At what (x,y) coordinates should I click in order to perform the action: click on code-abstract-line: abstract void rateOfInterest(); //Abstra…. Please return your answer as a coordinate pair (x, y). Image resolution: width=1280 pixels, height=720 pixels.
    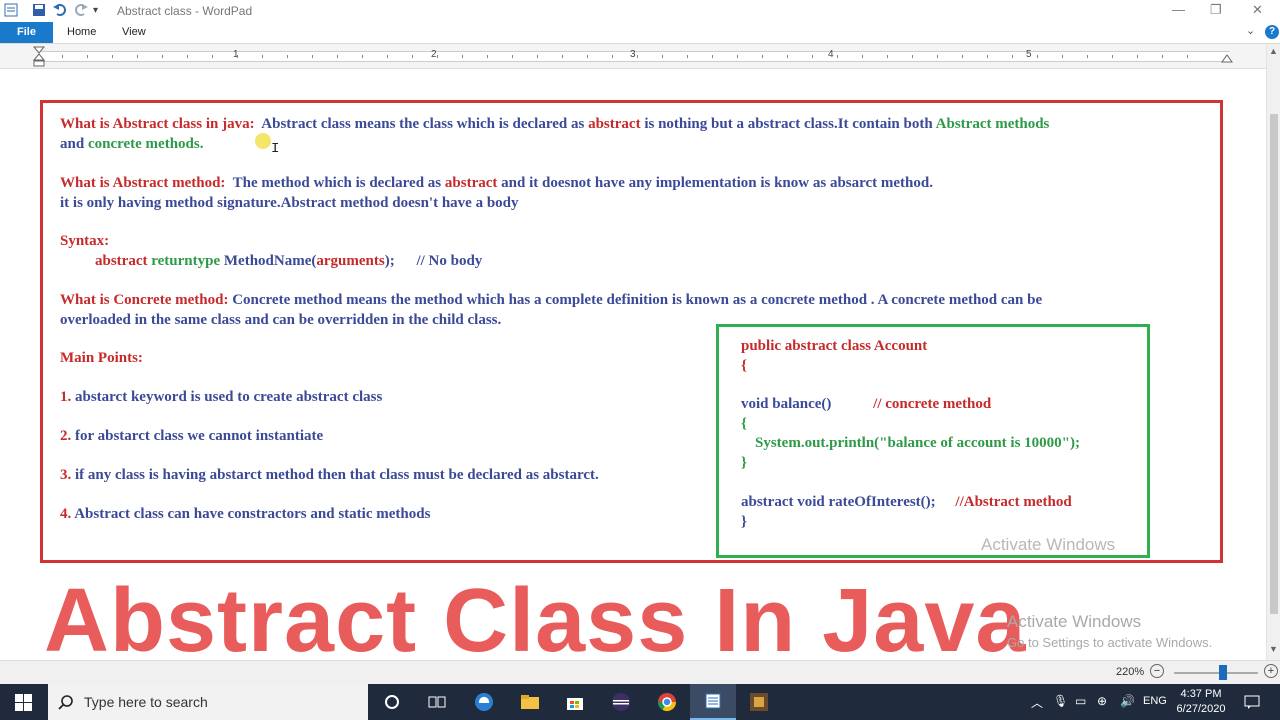
    Looking at the image, I should click on (906, 502).